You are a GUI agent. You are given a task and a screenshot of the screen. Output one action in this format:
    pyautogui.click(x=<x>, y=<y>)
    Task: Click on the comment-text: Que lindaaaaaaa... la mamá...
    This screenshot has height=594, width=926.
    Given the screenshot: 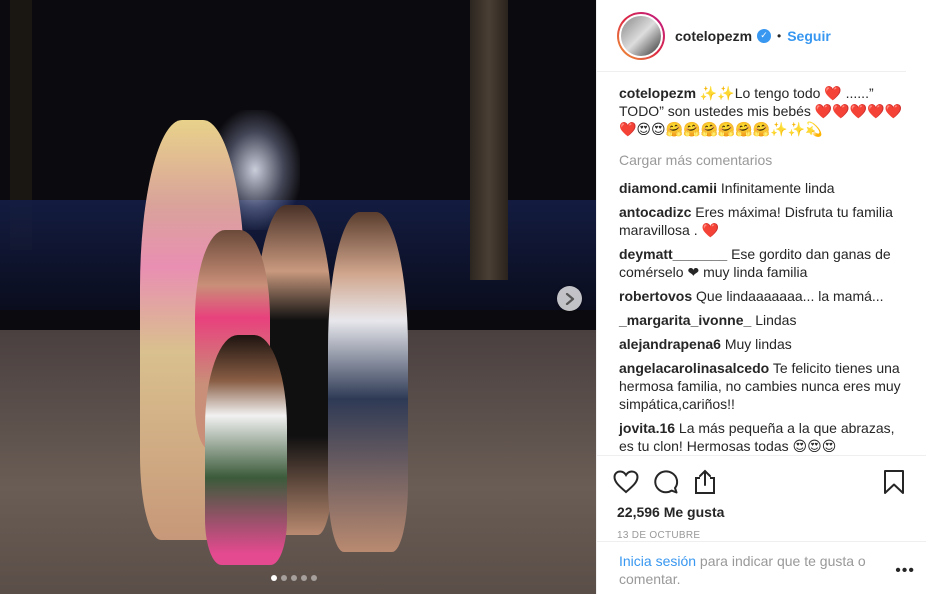 What is the action you would take?
    pyautogui.click(x=790, y=296)
    